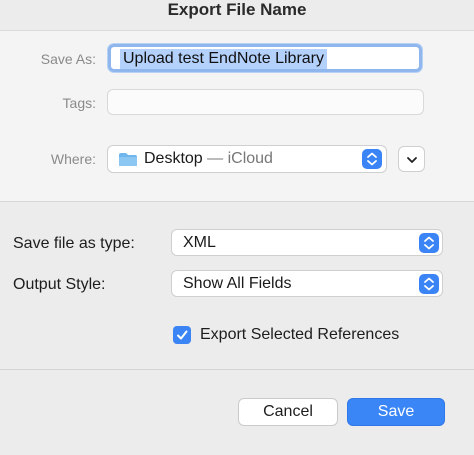  What do you see at coordinates (250, 158) in the screenshot?
I see `where-provider: iCloud` at bounding box center [250, 158].